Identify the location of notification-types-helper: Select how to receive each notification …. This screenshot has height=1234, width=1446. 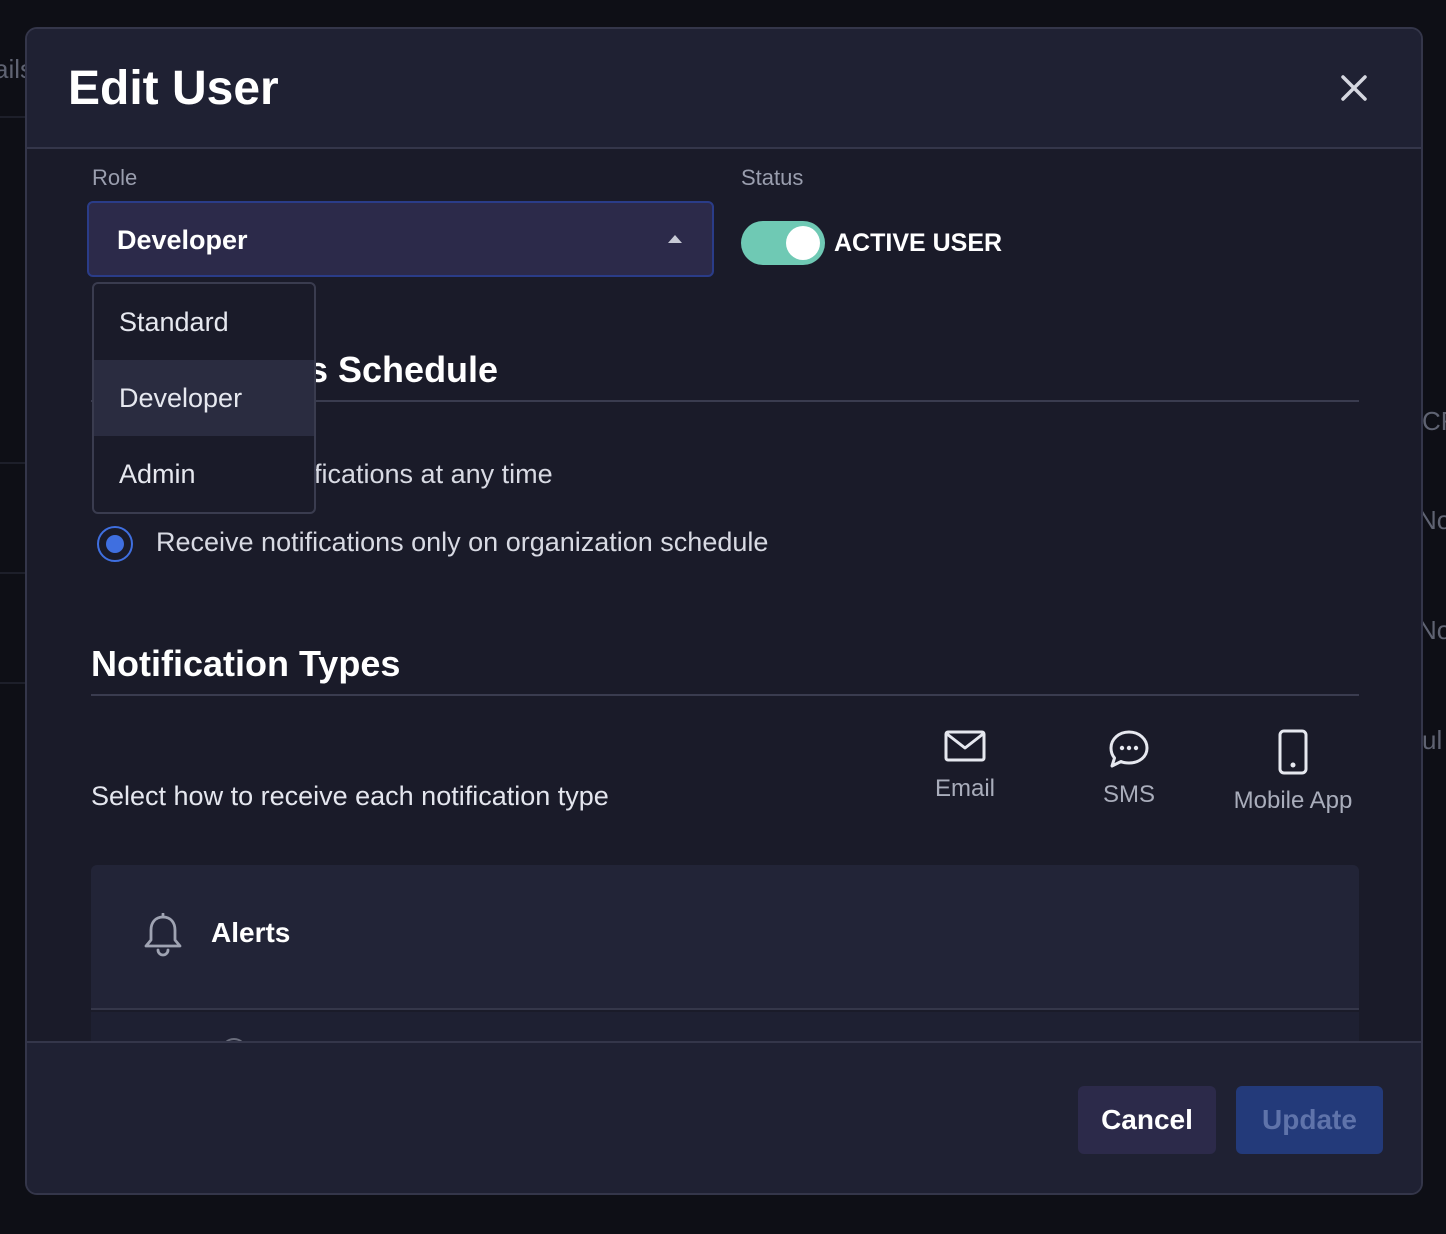
(350, 796).